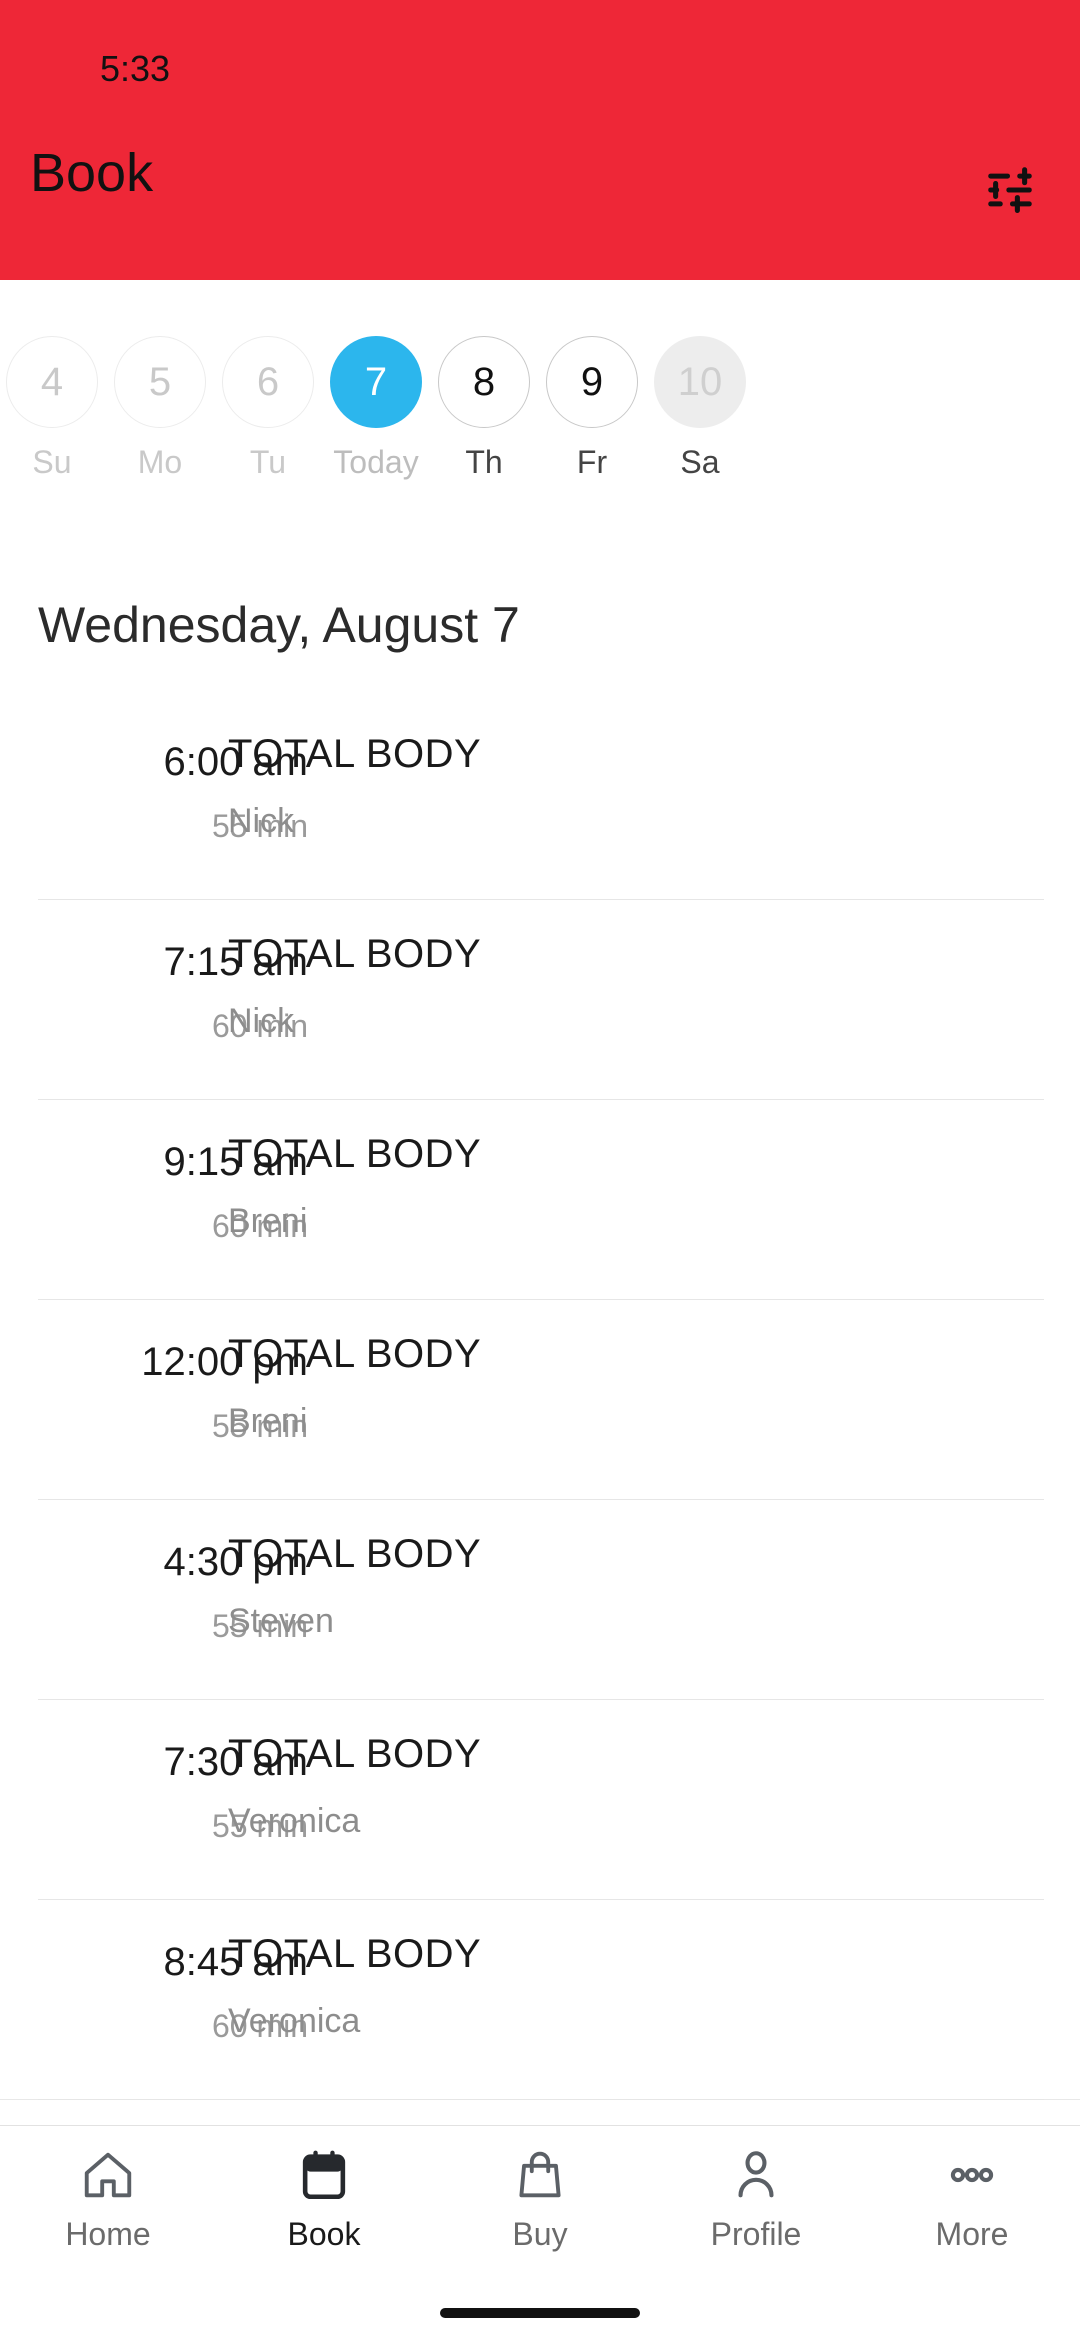  What do you see at coordinates (540, 800) in the screenshot?
I see `class-row: 6:00 am 55 min TOTAL BODY Nick` at bounding box center [540, 800].